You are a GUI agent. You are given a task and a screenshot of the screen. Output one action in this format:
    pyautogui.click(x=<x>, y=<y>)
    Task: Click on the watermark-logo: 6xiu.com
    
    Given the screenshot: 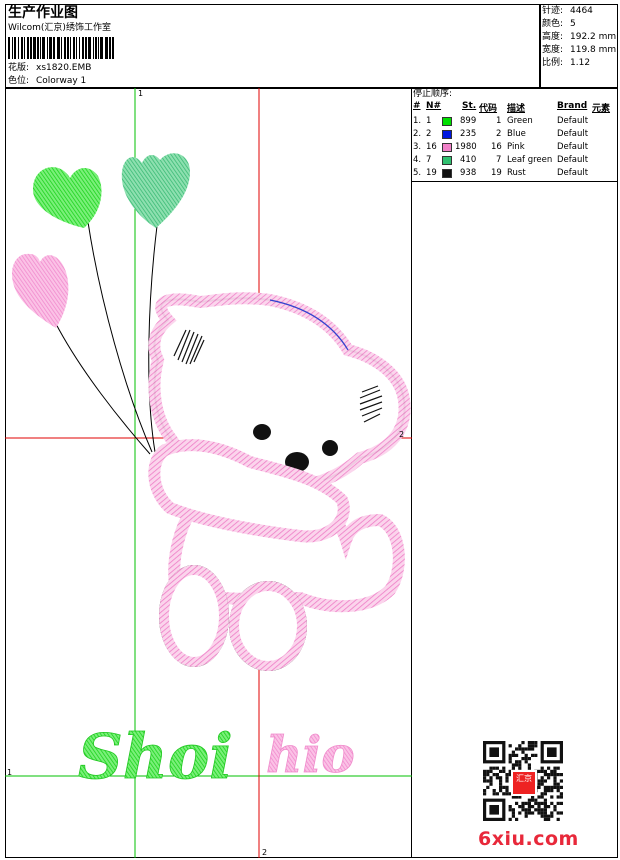 What is the action you would take?
    pyautogui.click(x=528, y=839)
    